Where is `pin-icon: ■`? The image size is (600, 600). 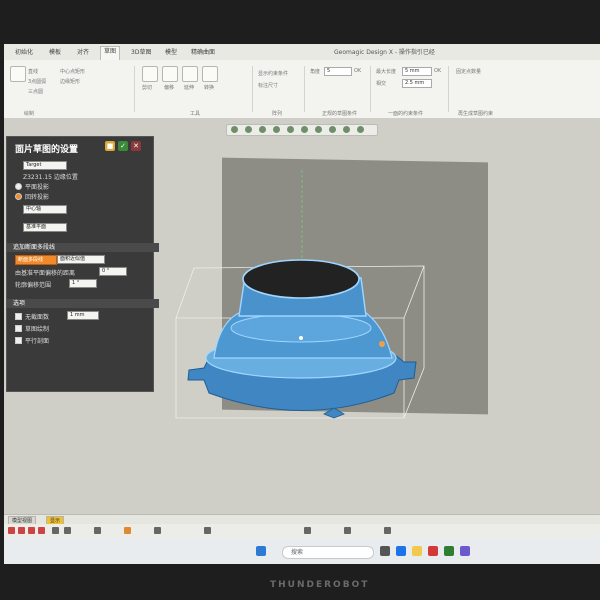
pin-icon: ■ is located at coordinates (110, 146).